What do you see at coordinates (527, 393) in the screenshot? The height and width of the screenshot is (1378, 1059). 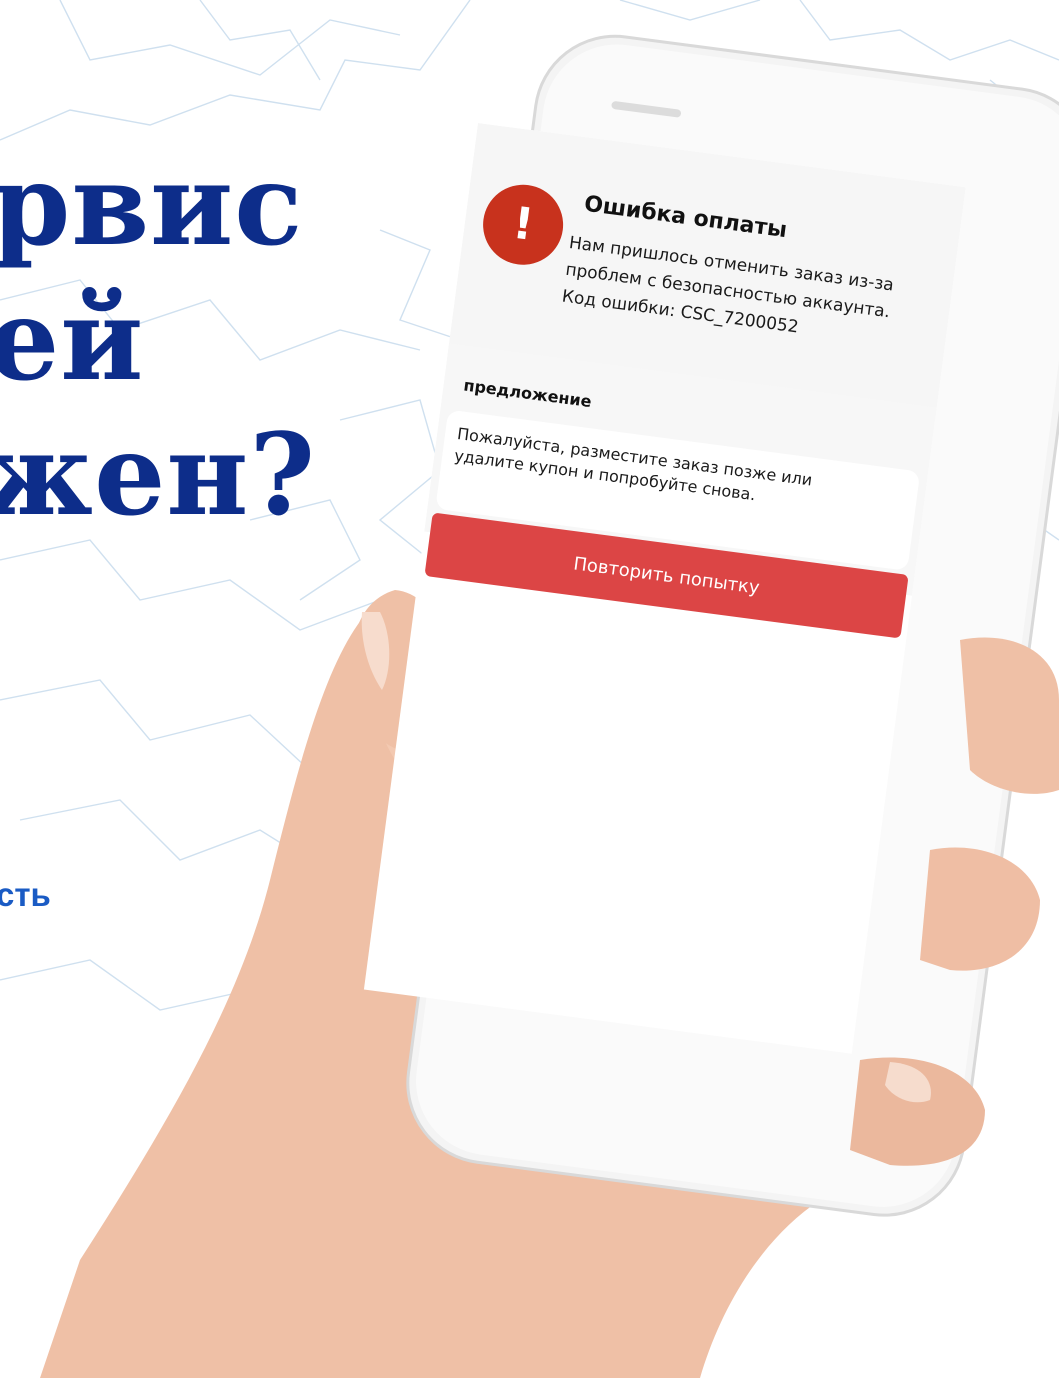 I see `suggestion-heading: предложение` at bounding box center [527, 393].